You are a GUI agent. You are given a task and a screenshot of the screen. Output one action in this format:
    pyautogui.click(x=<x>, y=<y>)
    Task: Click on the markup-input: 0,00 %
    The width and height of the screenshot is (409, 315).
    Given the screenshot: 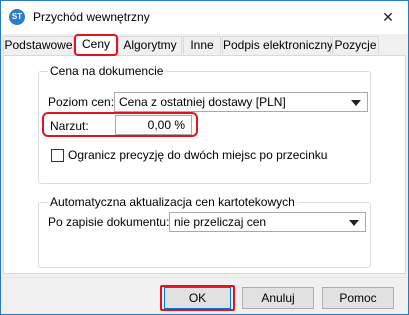 What is the action you would take?
    pyautogui.click(x=153, y=125)
    